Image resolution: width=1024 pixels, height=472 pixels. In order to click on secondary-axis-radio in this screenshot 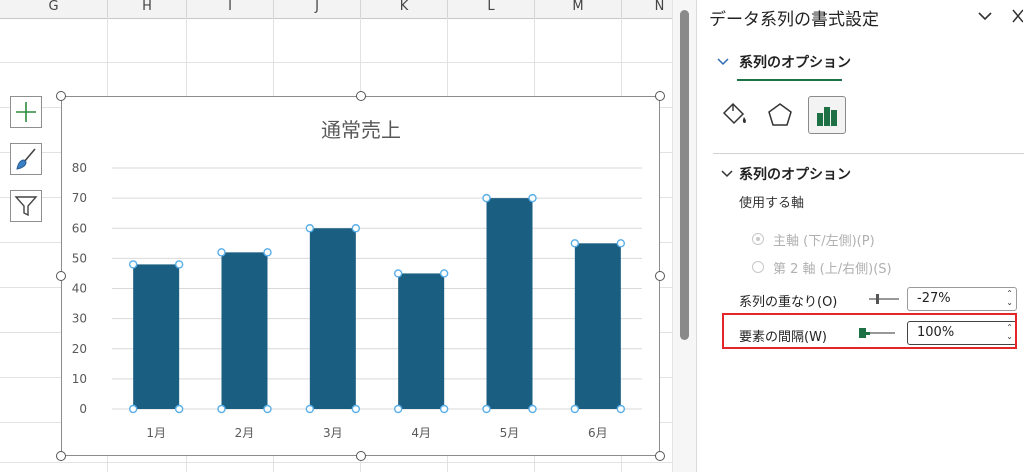, I will do `click(758, 267)`.